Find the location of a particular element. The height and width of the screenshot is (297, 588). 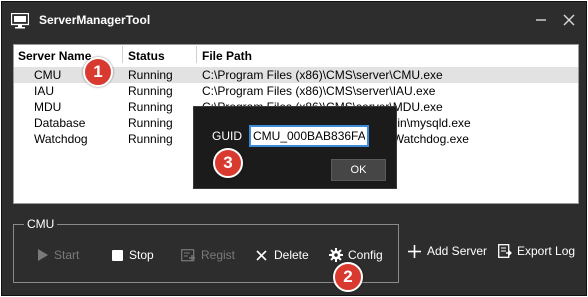

config-button: Config is located at coordinates (356, 255).